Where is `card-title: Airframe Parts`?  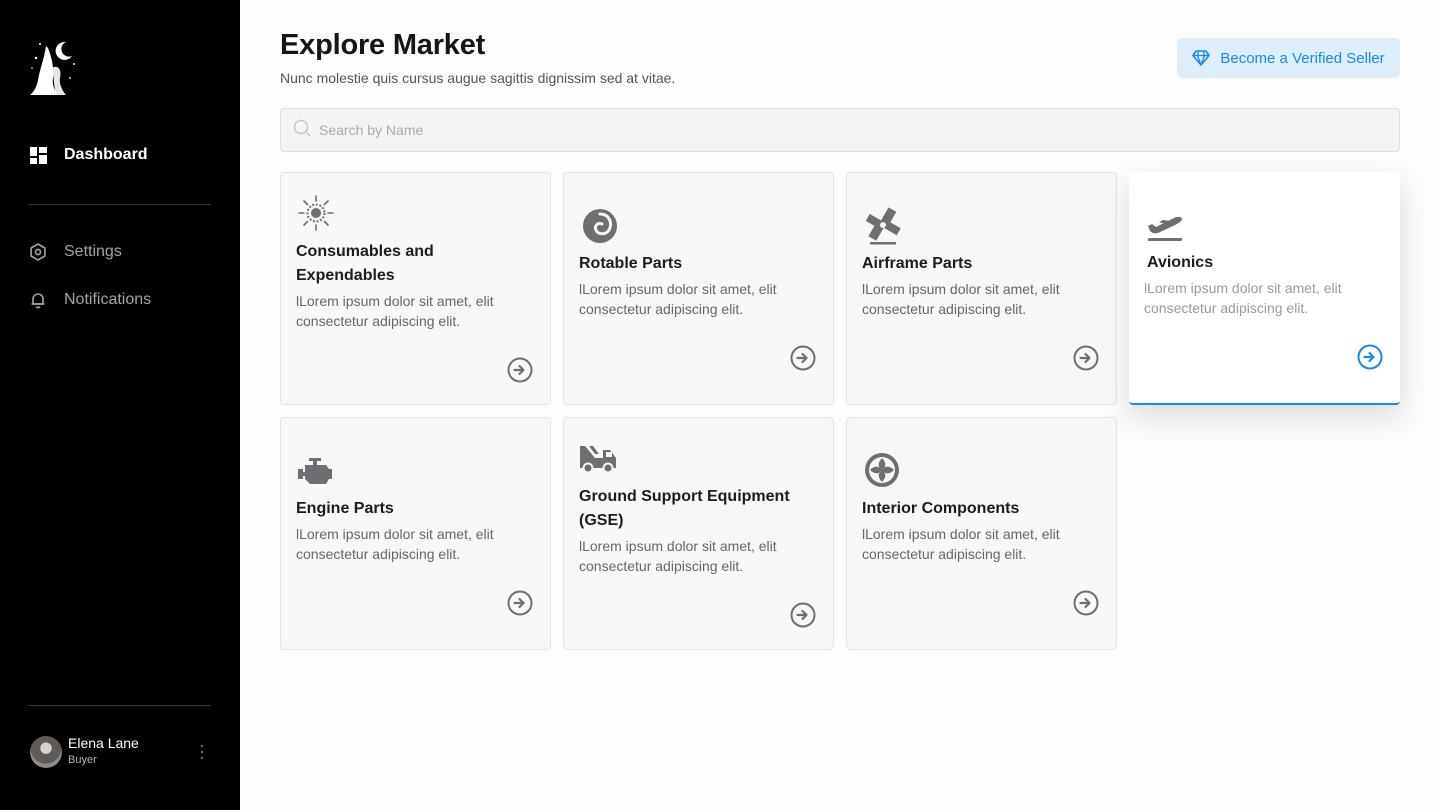 card-title: Airframe Parts is located at coordinates (917, 263).